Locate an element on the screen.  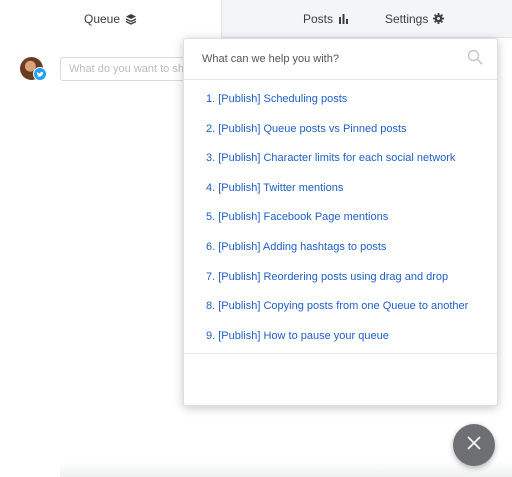
tab-queue: Queue is located at coordinates (111, 19).